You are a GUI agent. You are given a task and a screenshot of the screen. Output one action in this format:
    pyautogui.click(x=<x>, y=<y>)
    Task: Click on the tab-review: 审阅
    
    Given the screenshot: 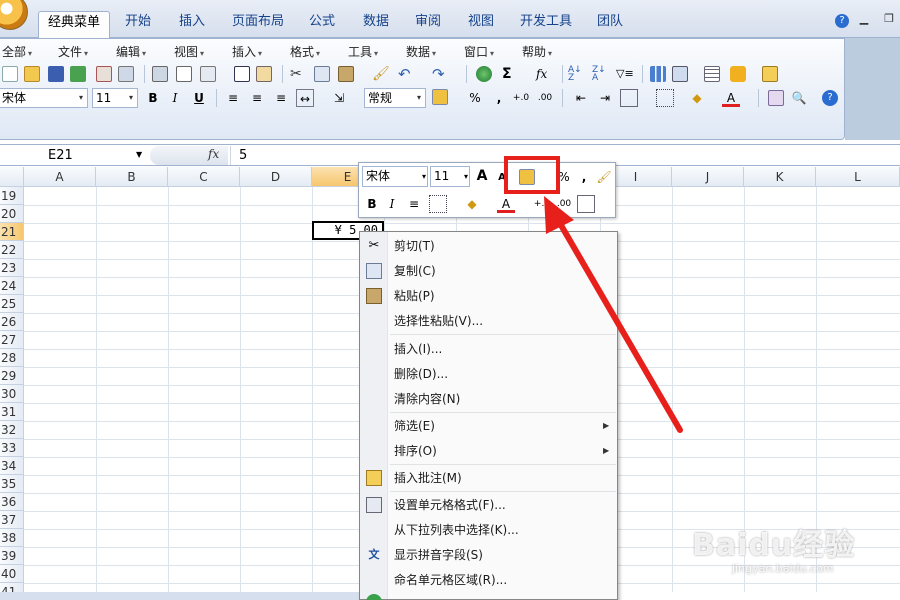 What is the action you would take?
    pyautogui.click(x=428, y=23)
    